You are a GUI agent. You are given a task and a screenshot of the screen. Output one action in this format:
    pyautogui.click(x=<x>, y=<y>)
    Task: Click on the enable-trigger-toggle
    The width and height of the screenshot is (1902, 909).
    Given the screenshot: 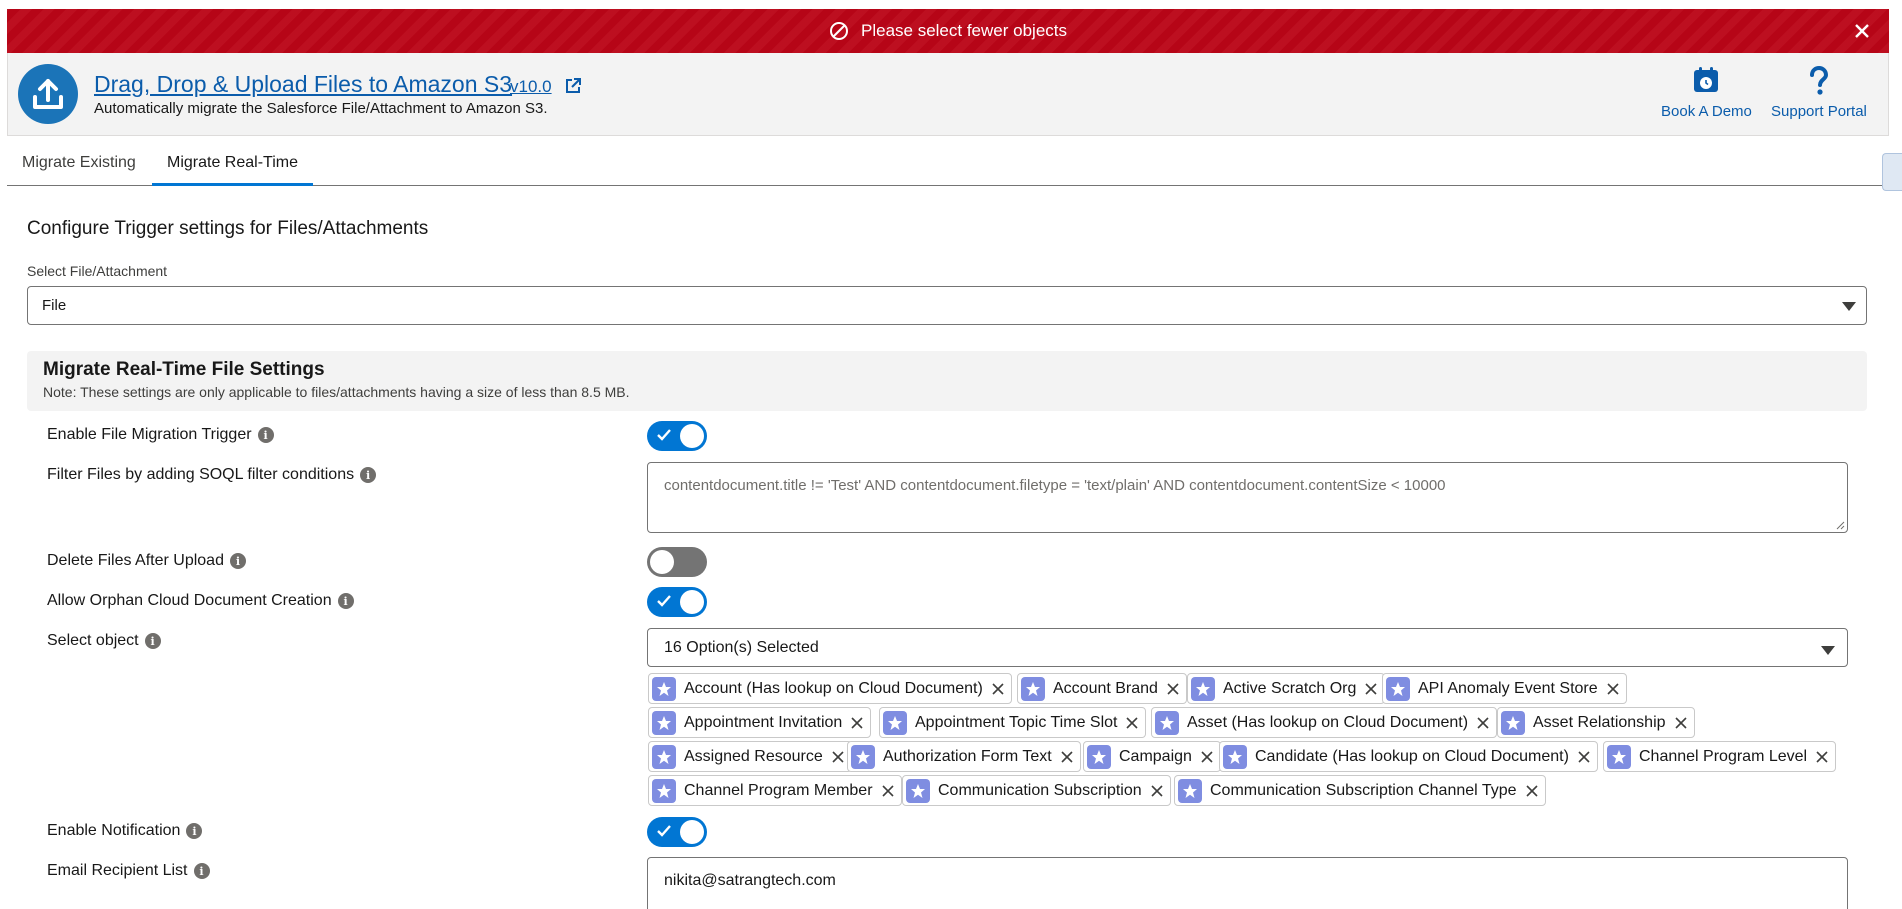 What is the action you would take?
    pyautogui.click(x=677, y=436)
    